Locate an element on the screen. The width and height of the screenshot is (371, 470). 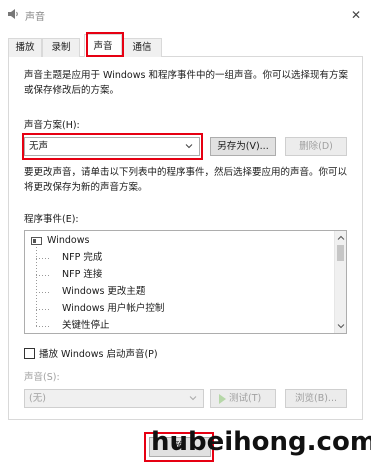
test-button: 测试(T) is located at coordinates (243, 398).